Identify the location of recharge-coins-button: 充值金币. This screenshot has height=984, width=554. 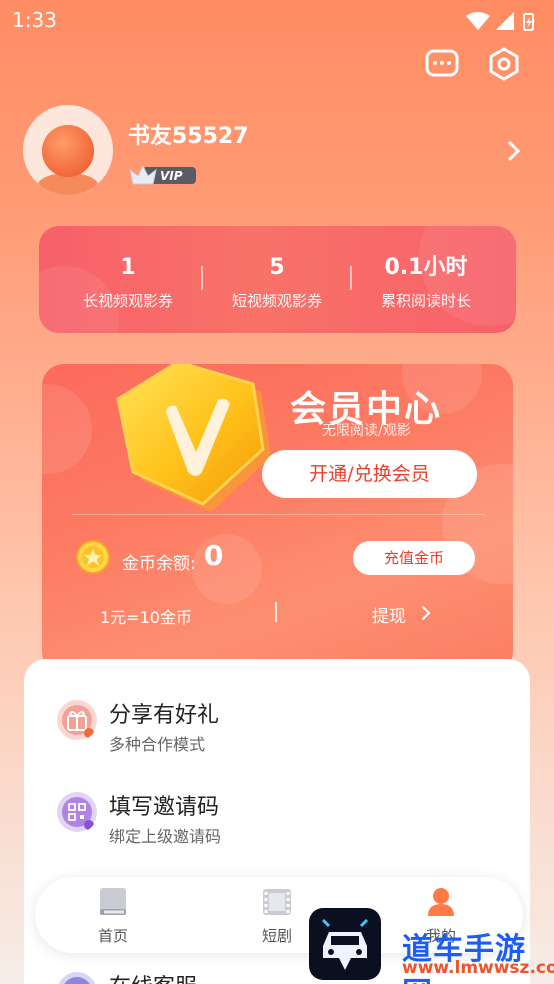
(414, 558).